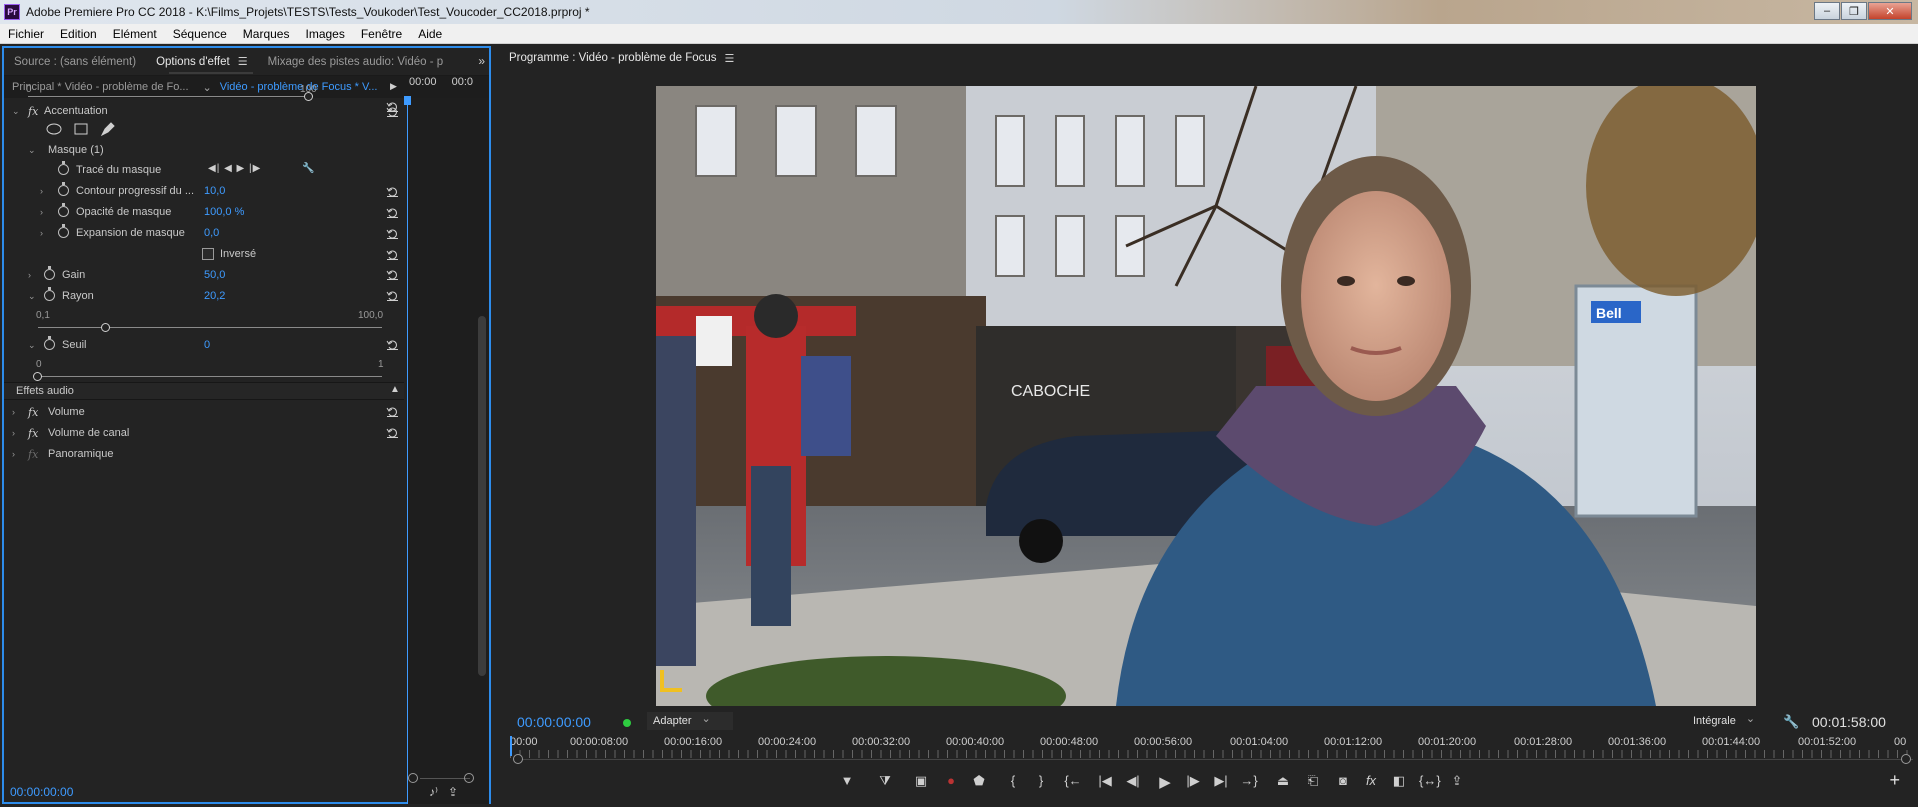 The height and width of the screenshot is (807, 1918). I want to click on export-frame-icon: ⇪, so click(1457, 781).